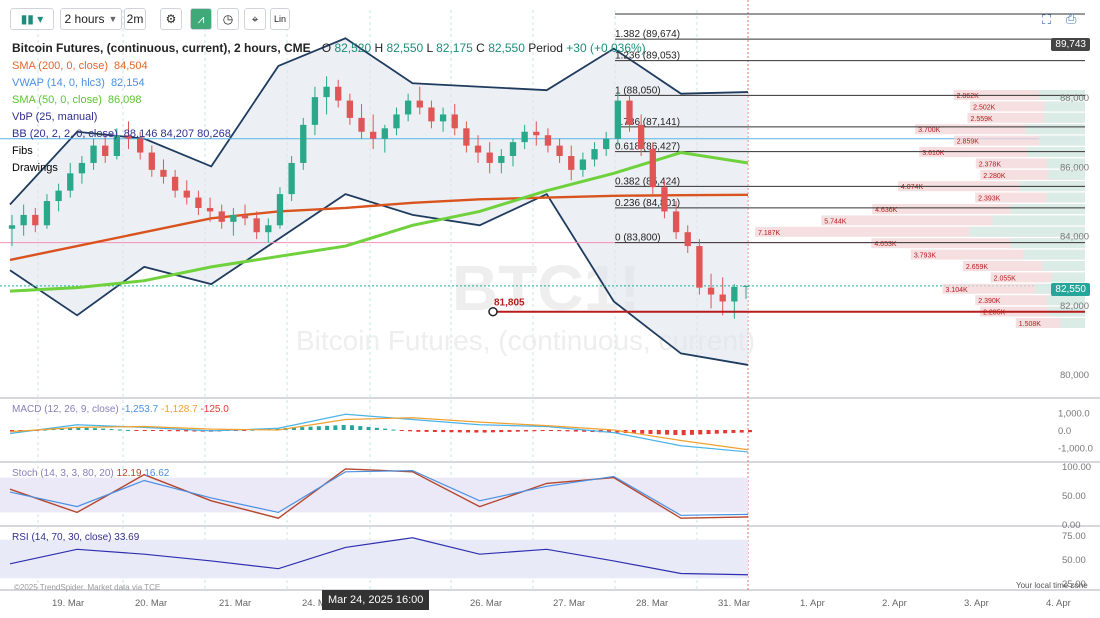  What do you see at coordinates (75, 537) in the screenshot?
I see `rsi-legend: RSI (14, 70, 30, close) 33.69` at bounding box center [75, 537].